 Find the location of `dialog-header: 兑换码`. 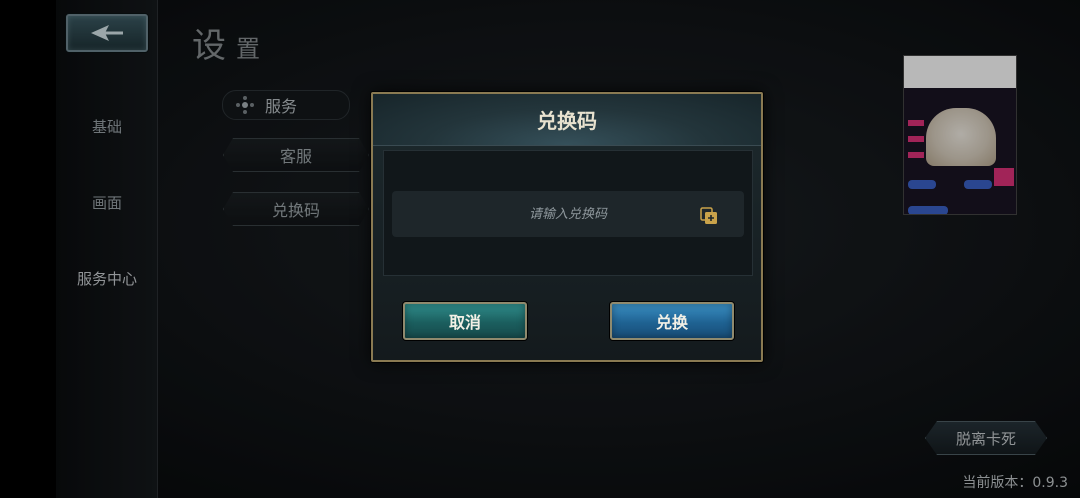

dialog-header: 兑换码 is located at coordinates (567, 120).